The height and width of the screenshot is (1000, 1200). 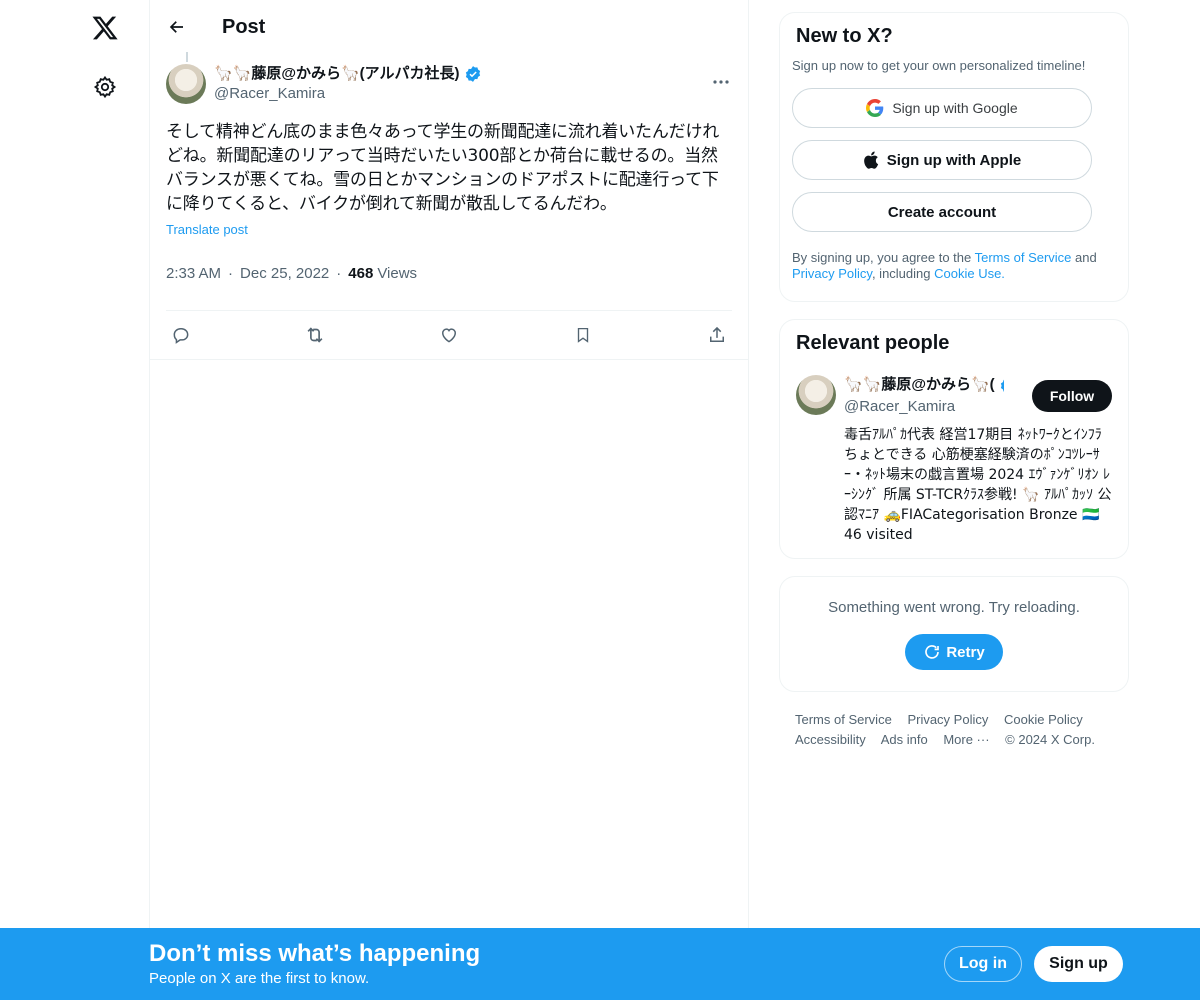 What do you see at coordinates (1043, 719) in the screenshot?
I see `footer-link-cookie: Cookie Policy` at bounding box center [1043, 719].